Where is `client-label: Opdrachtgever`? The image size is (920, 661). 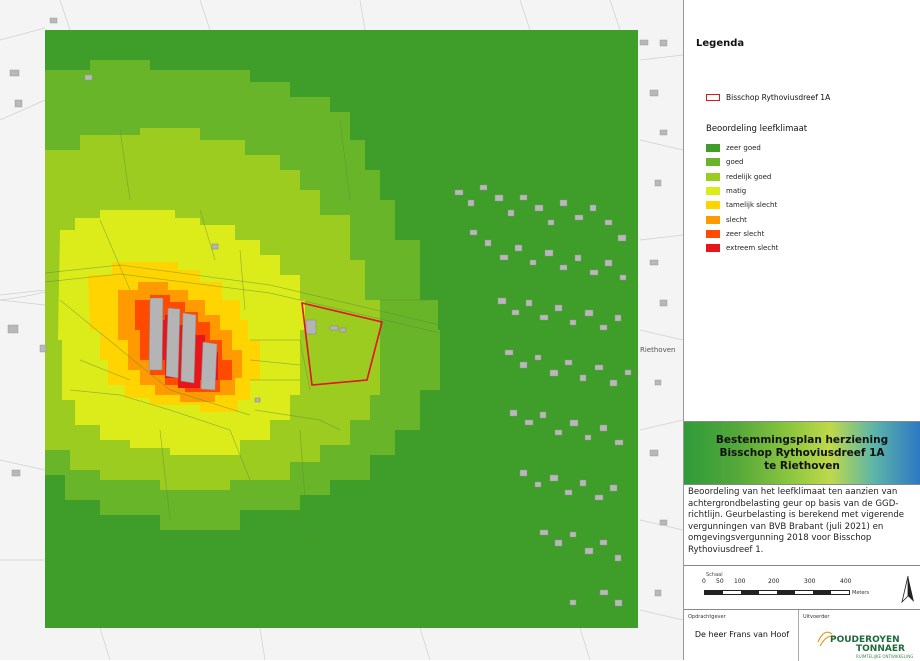 client-label: Opdrachtgever is located at coordinates (707, 617).